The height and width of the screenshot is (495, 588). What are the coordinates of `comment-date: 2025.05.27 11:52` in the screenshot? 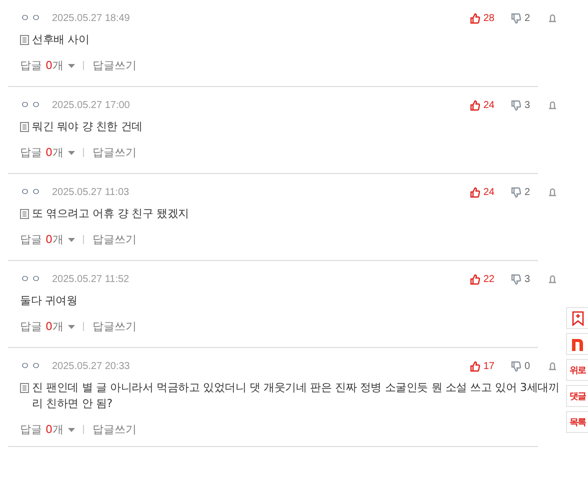 It's located at (91, 279).